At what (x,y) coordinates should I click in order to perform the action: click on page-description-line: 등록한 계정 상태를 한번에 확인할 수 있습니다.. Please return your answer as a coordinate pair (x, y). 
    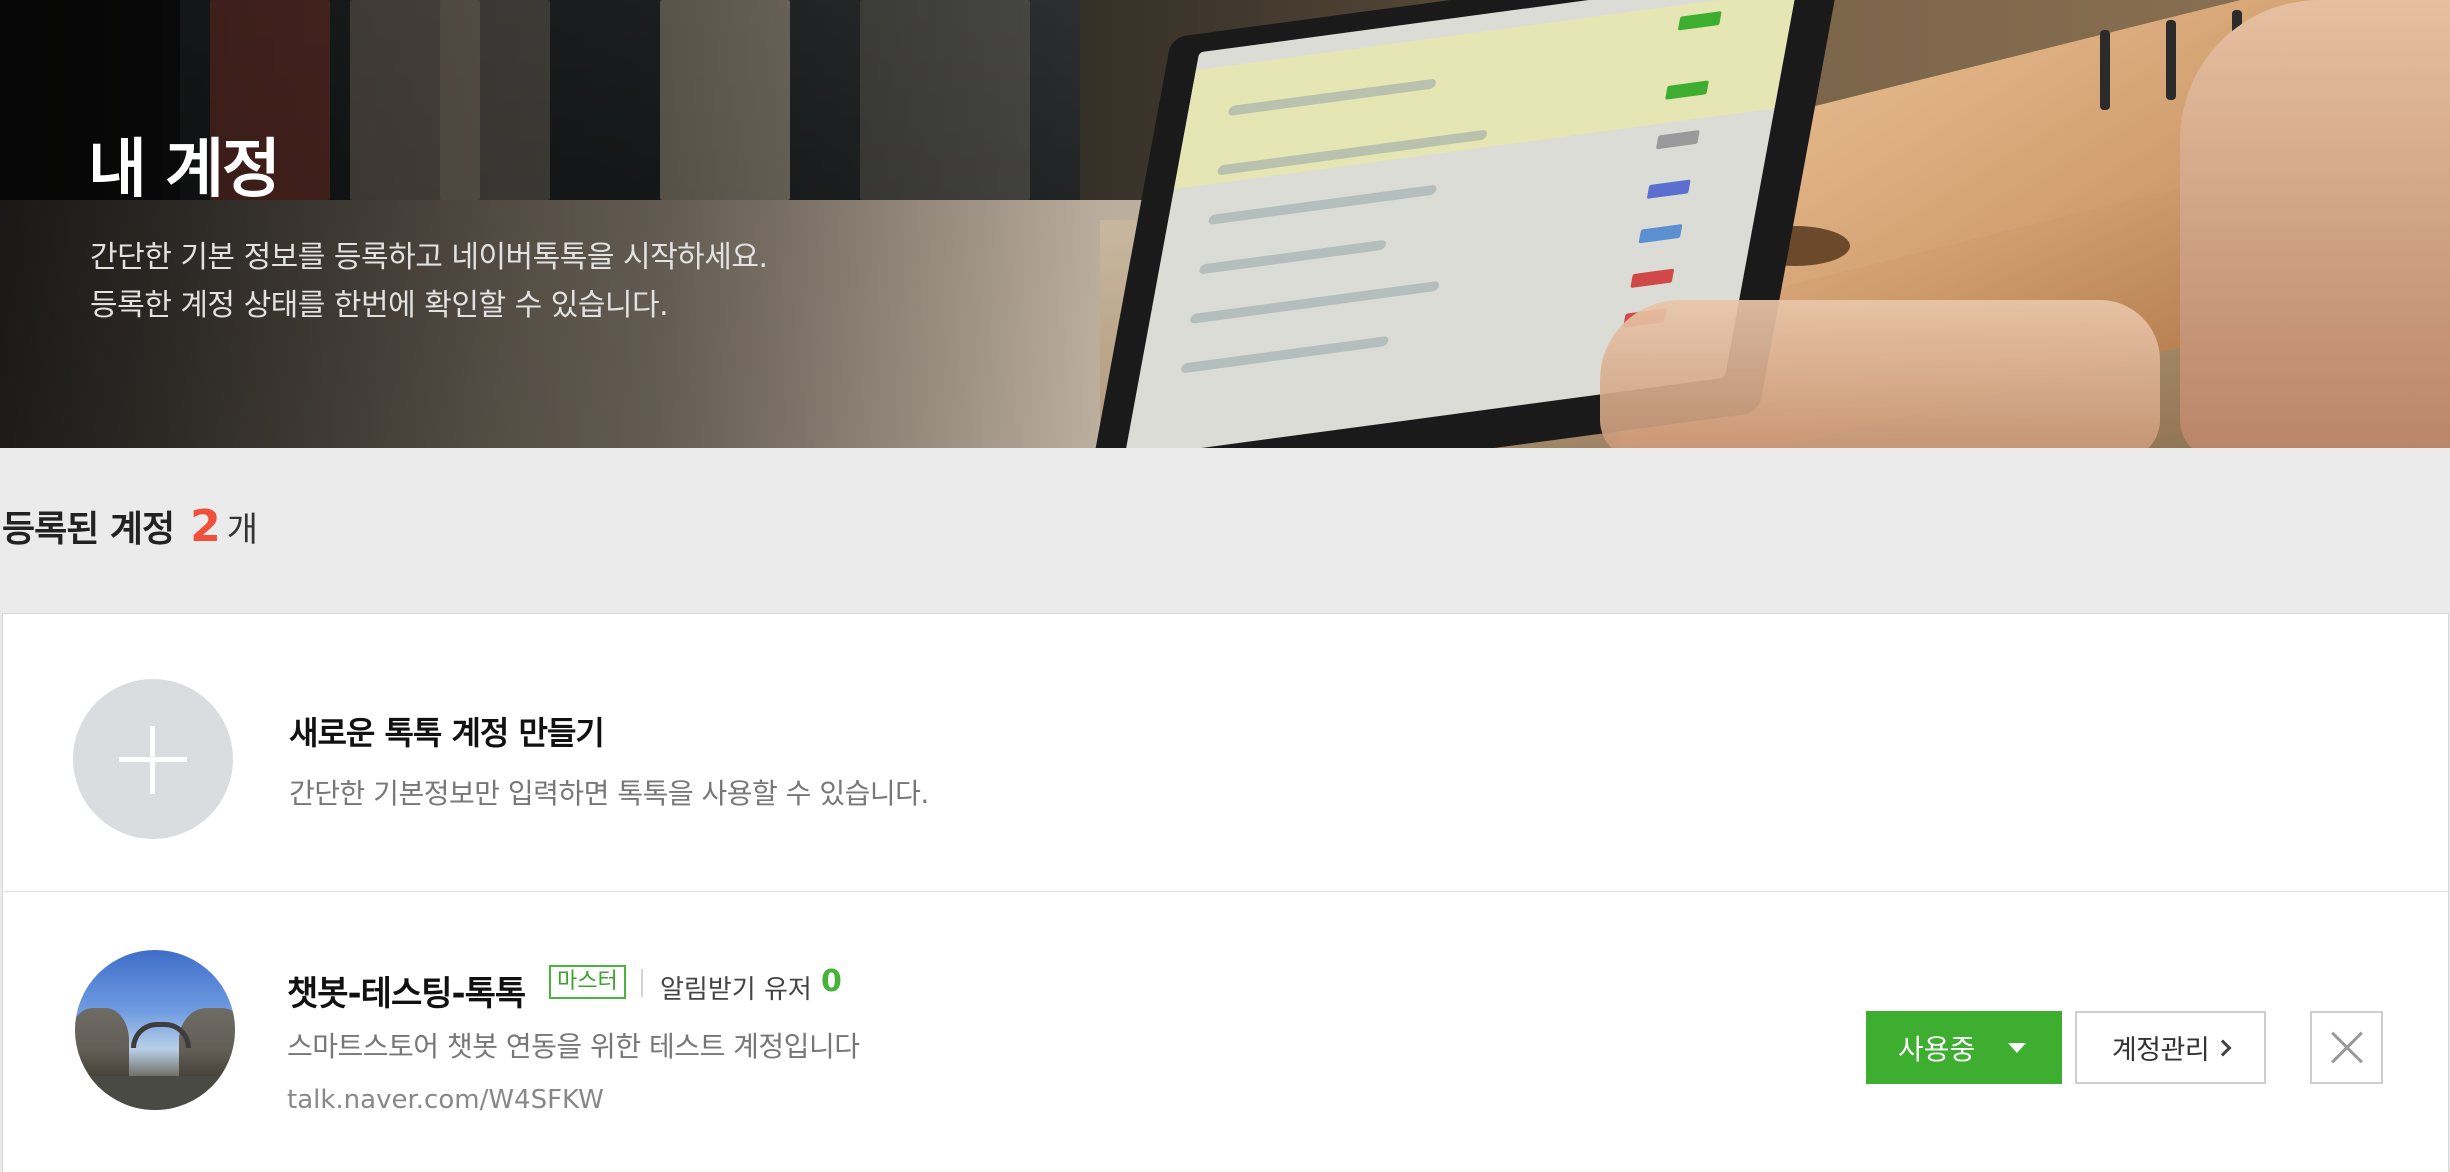
    Looking at the image, I should click on (379, 305).